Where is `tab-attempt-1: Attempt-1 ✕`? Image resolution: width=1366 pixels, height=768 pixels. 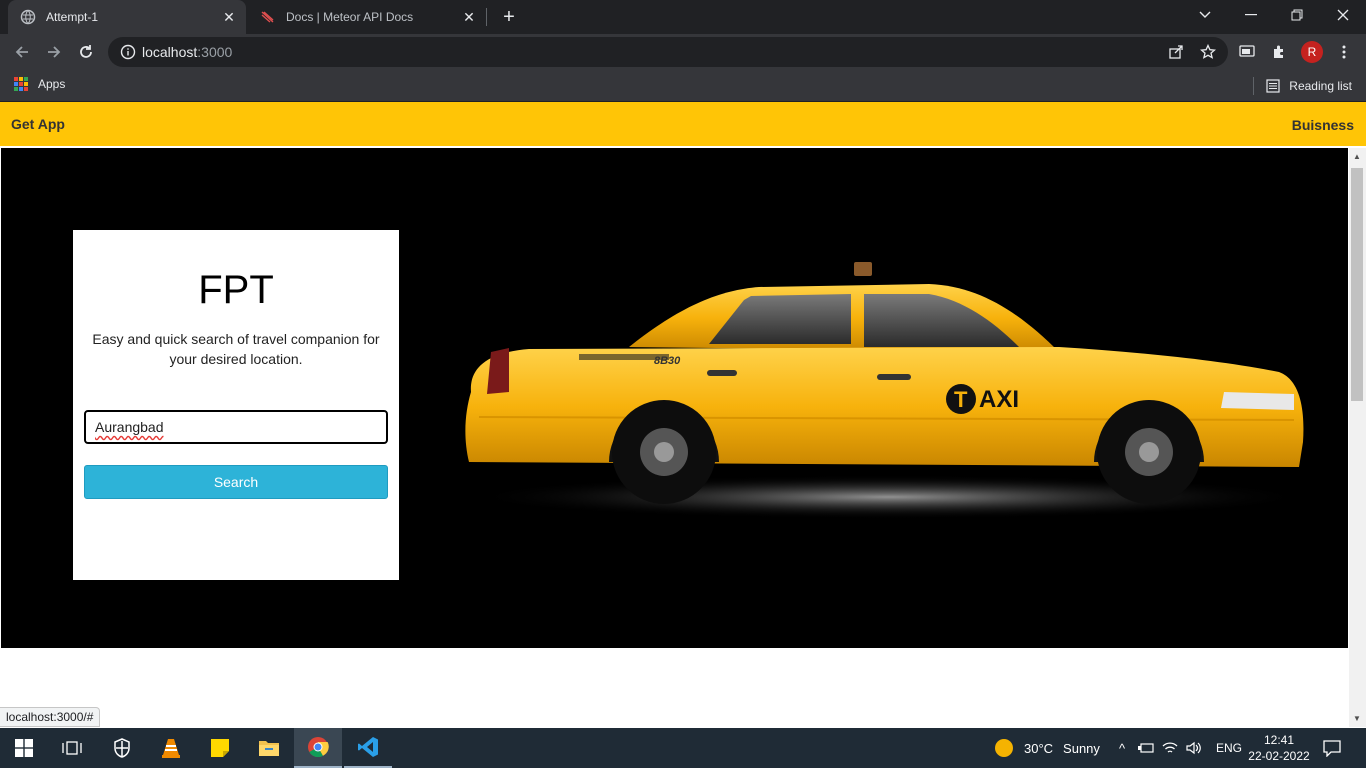
tab-attempt-1: Attempt-1 ✕ is located at coordinates (127, 17).